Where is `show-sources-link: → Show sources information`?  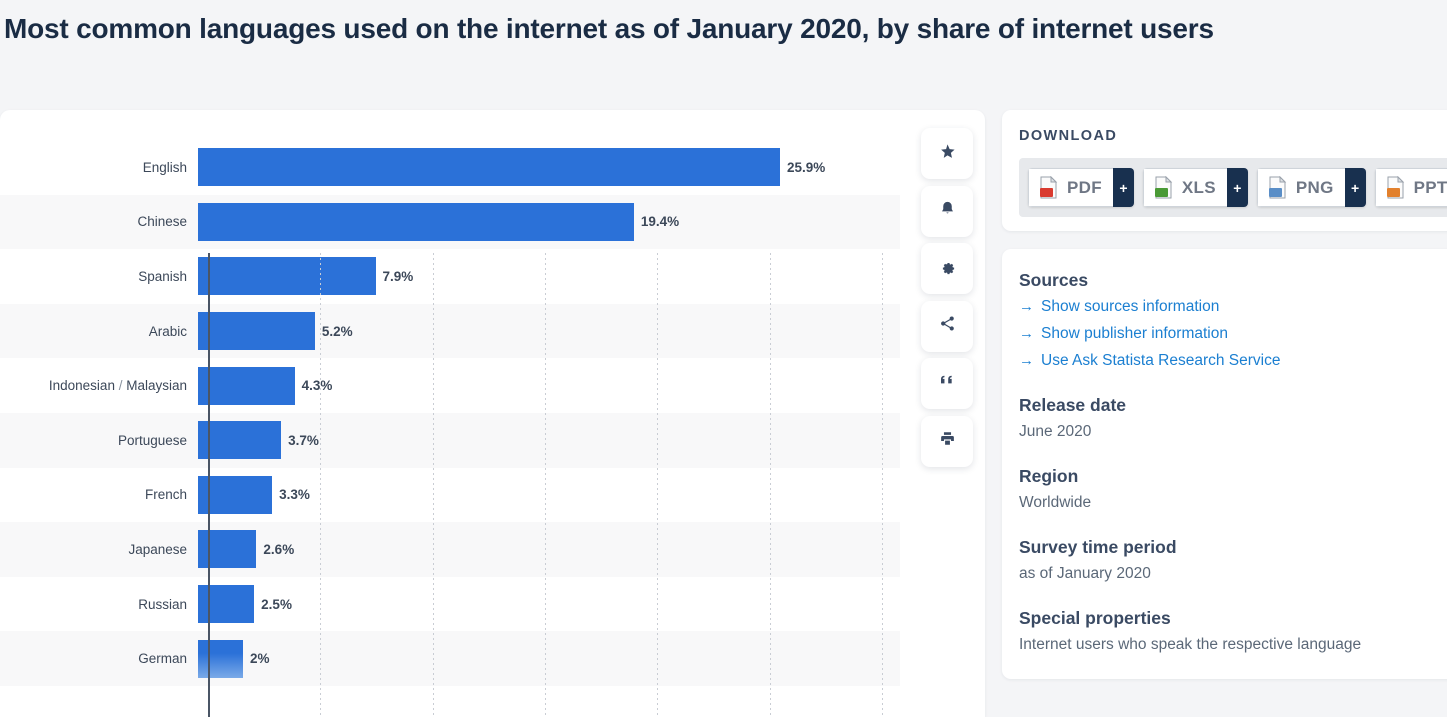 show-sources-link: → Show sources information is located at coordinates (1231, 306).